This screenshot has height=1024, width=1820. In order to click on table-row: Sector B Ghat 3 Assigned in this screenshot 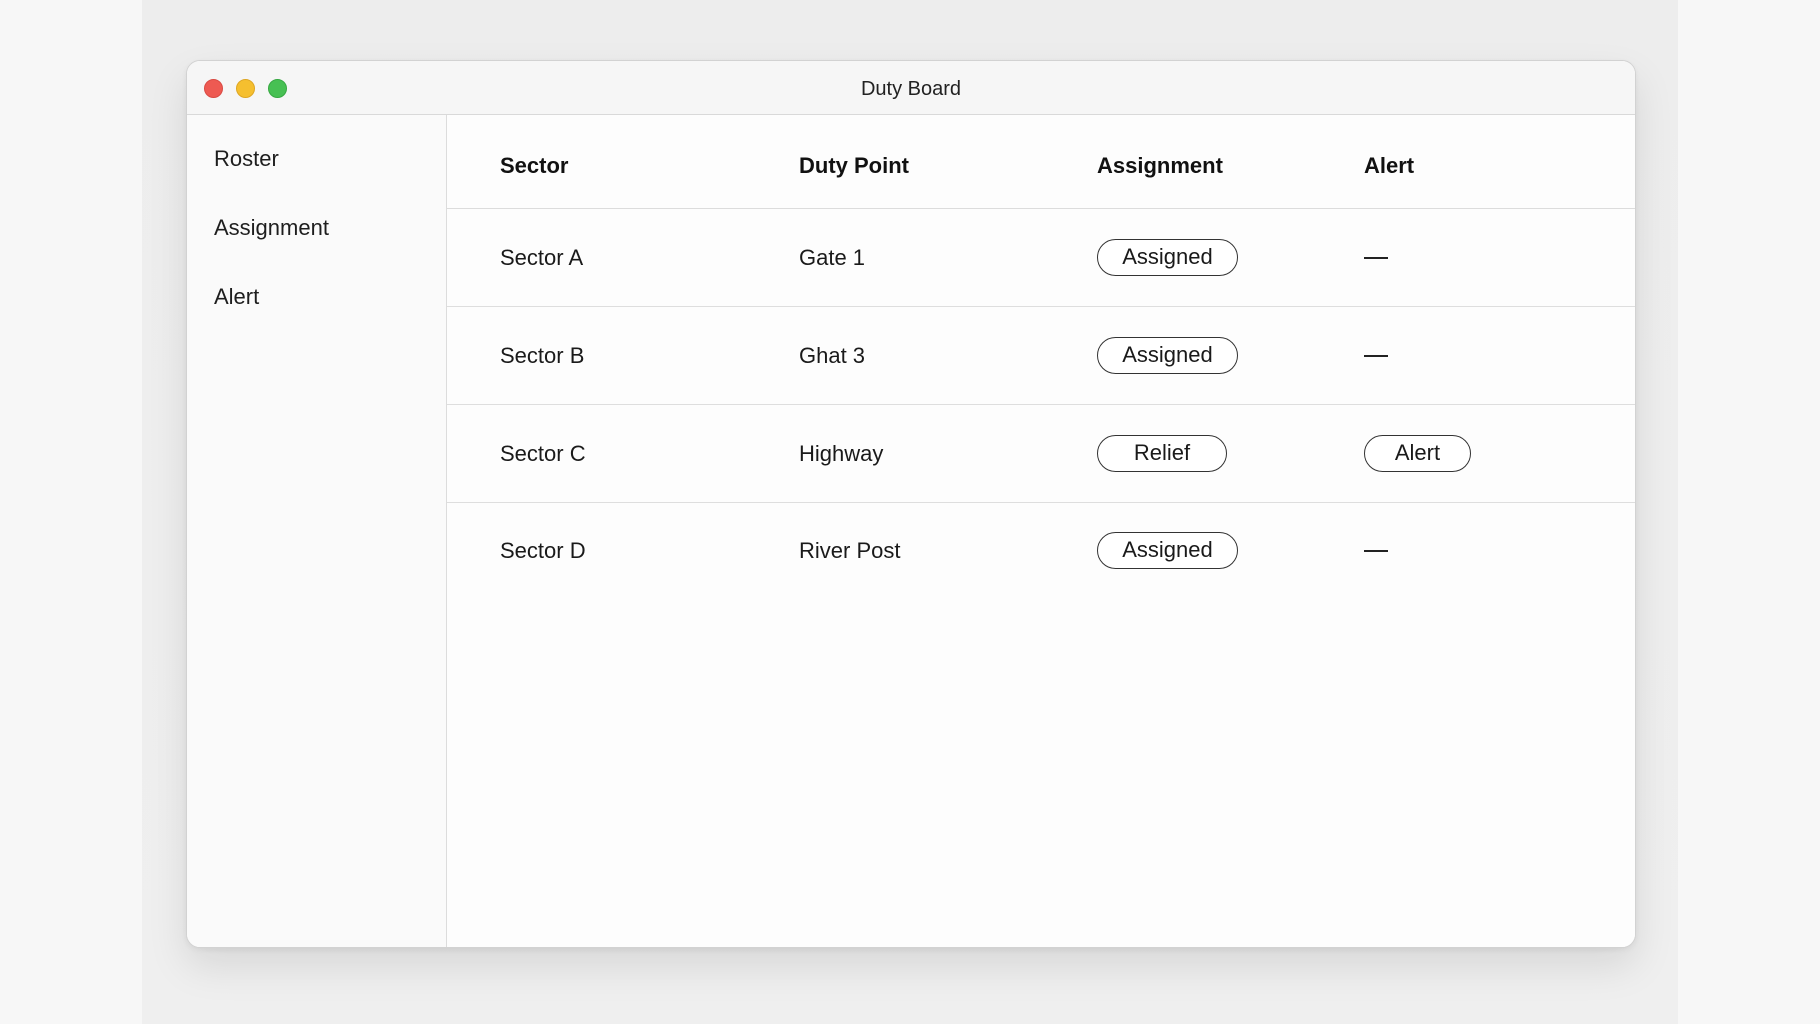, I will do `click(1041, 356)`.